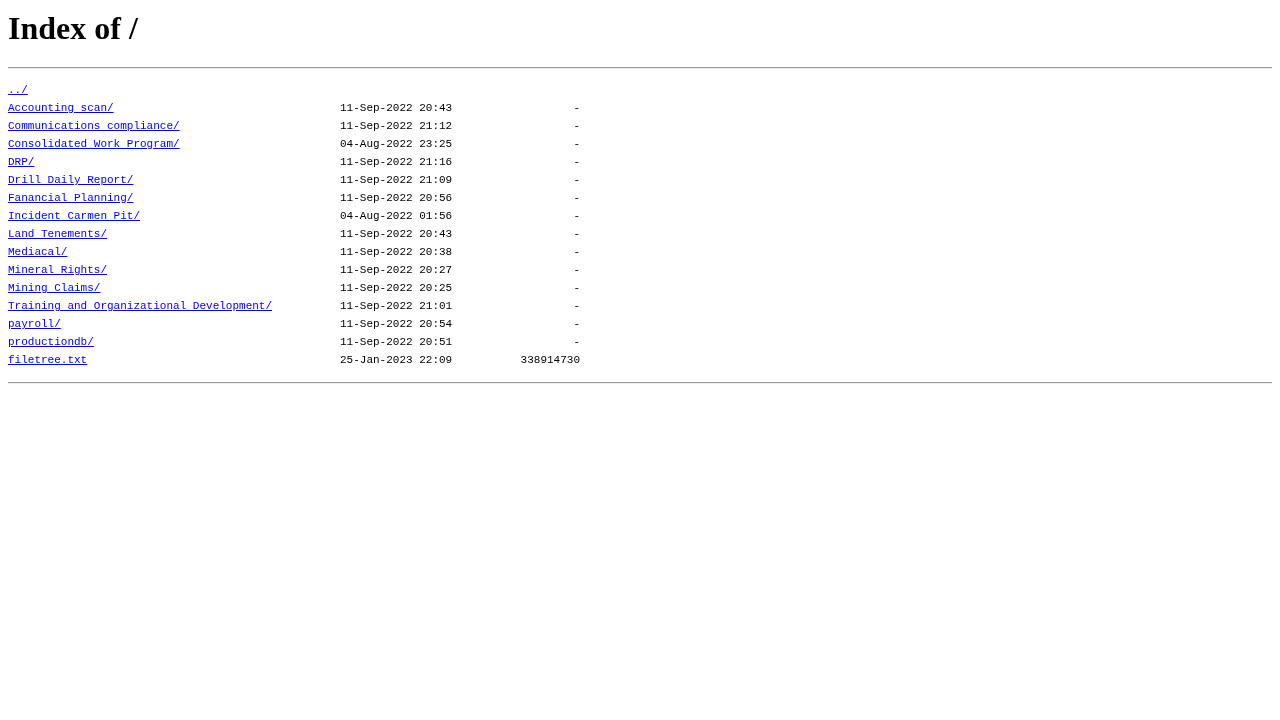  I want to click on modified-date: 11-Sep-2022 21:09, so click(396, 180).